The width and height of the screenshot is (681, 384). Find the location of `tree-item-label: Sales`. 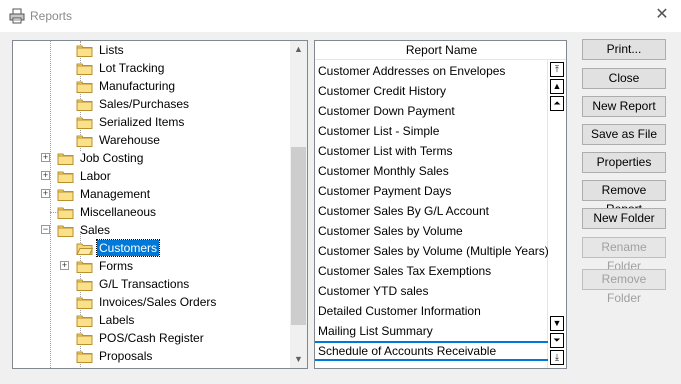

tree-item-label: Sales is located at coordinates (95, 230).